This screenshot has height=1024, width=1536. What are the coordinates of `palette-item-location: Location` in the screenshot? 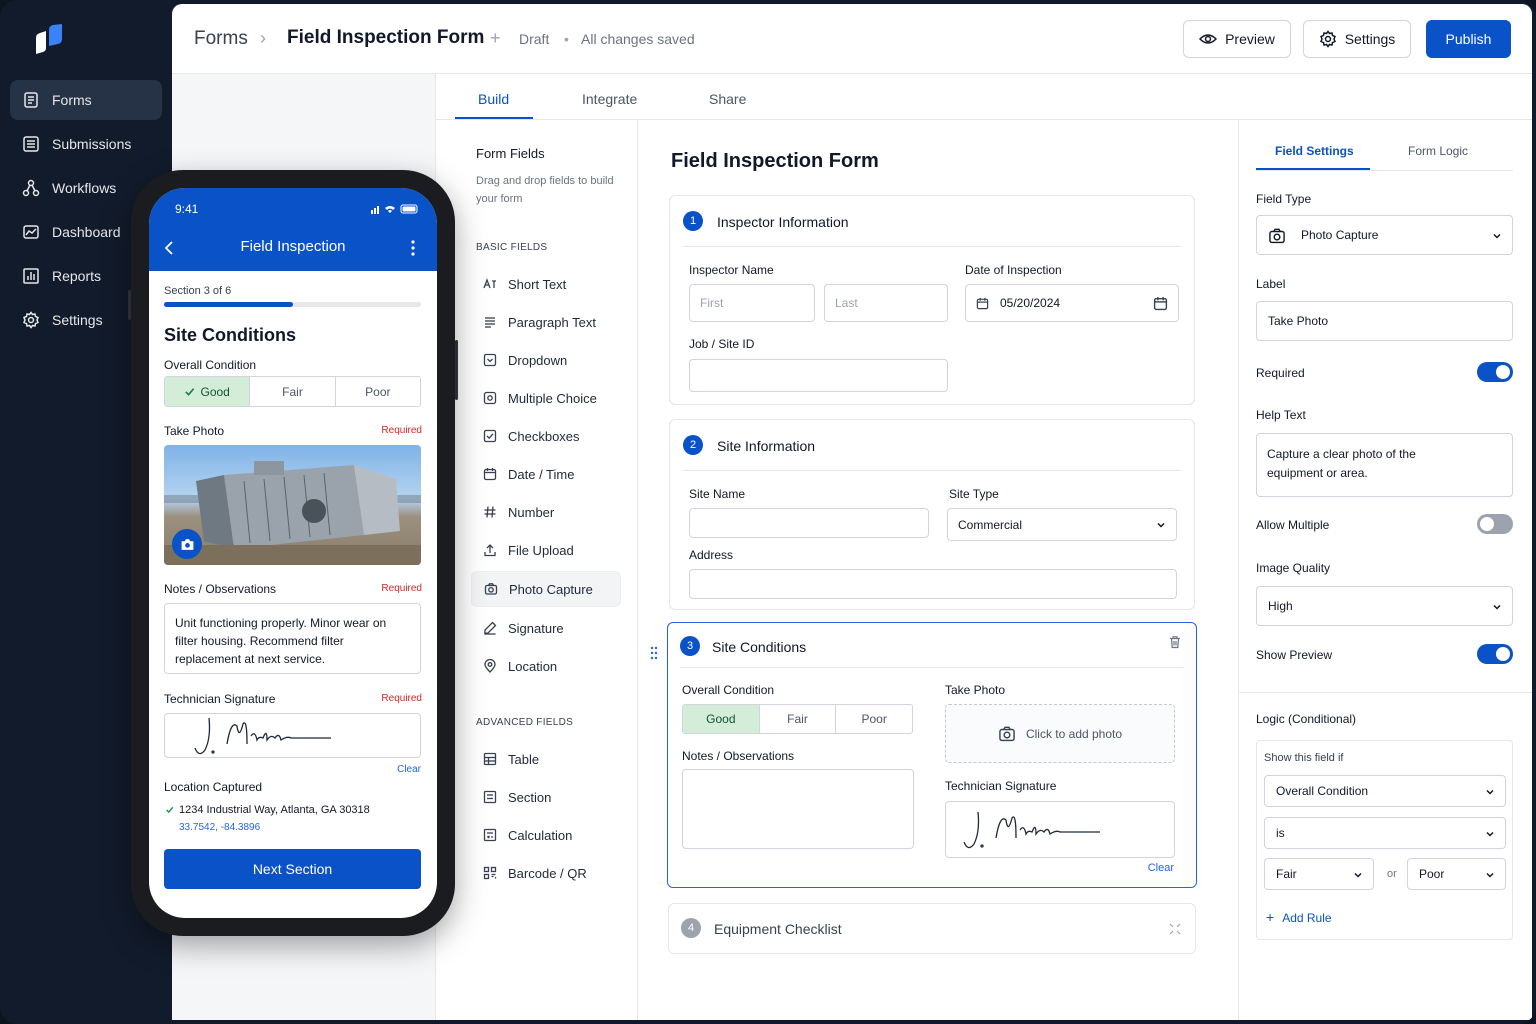 It's located at (546, 666).